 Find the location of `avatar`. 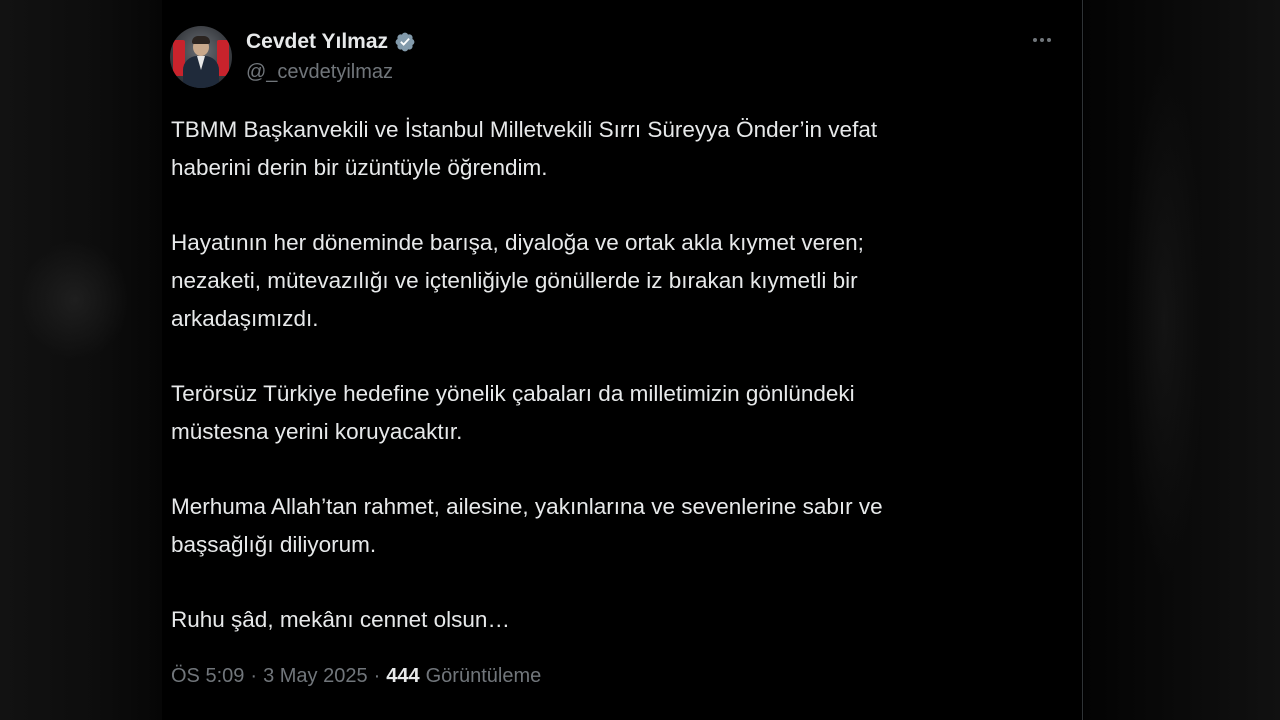

avatar is located at coordinates (201, 57).